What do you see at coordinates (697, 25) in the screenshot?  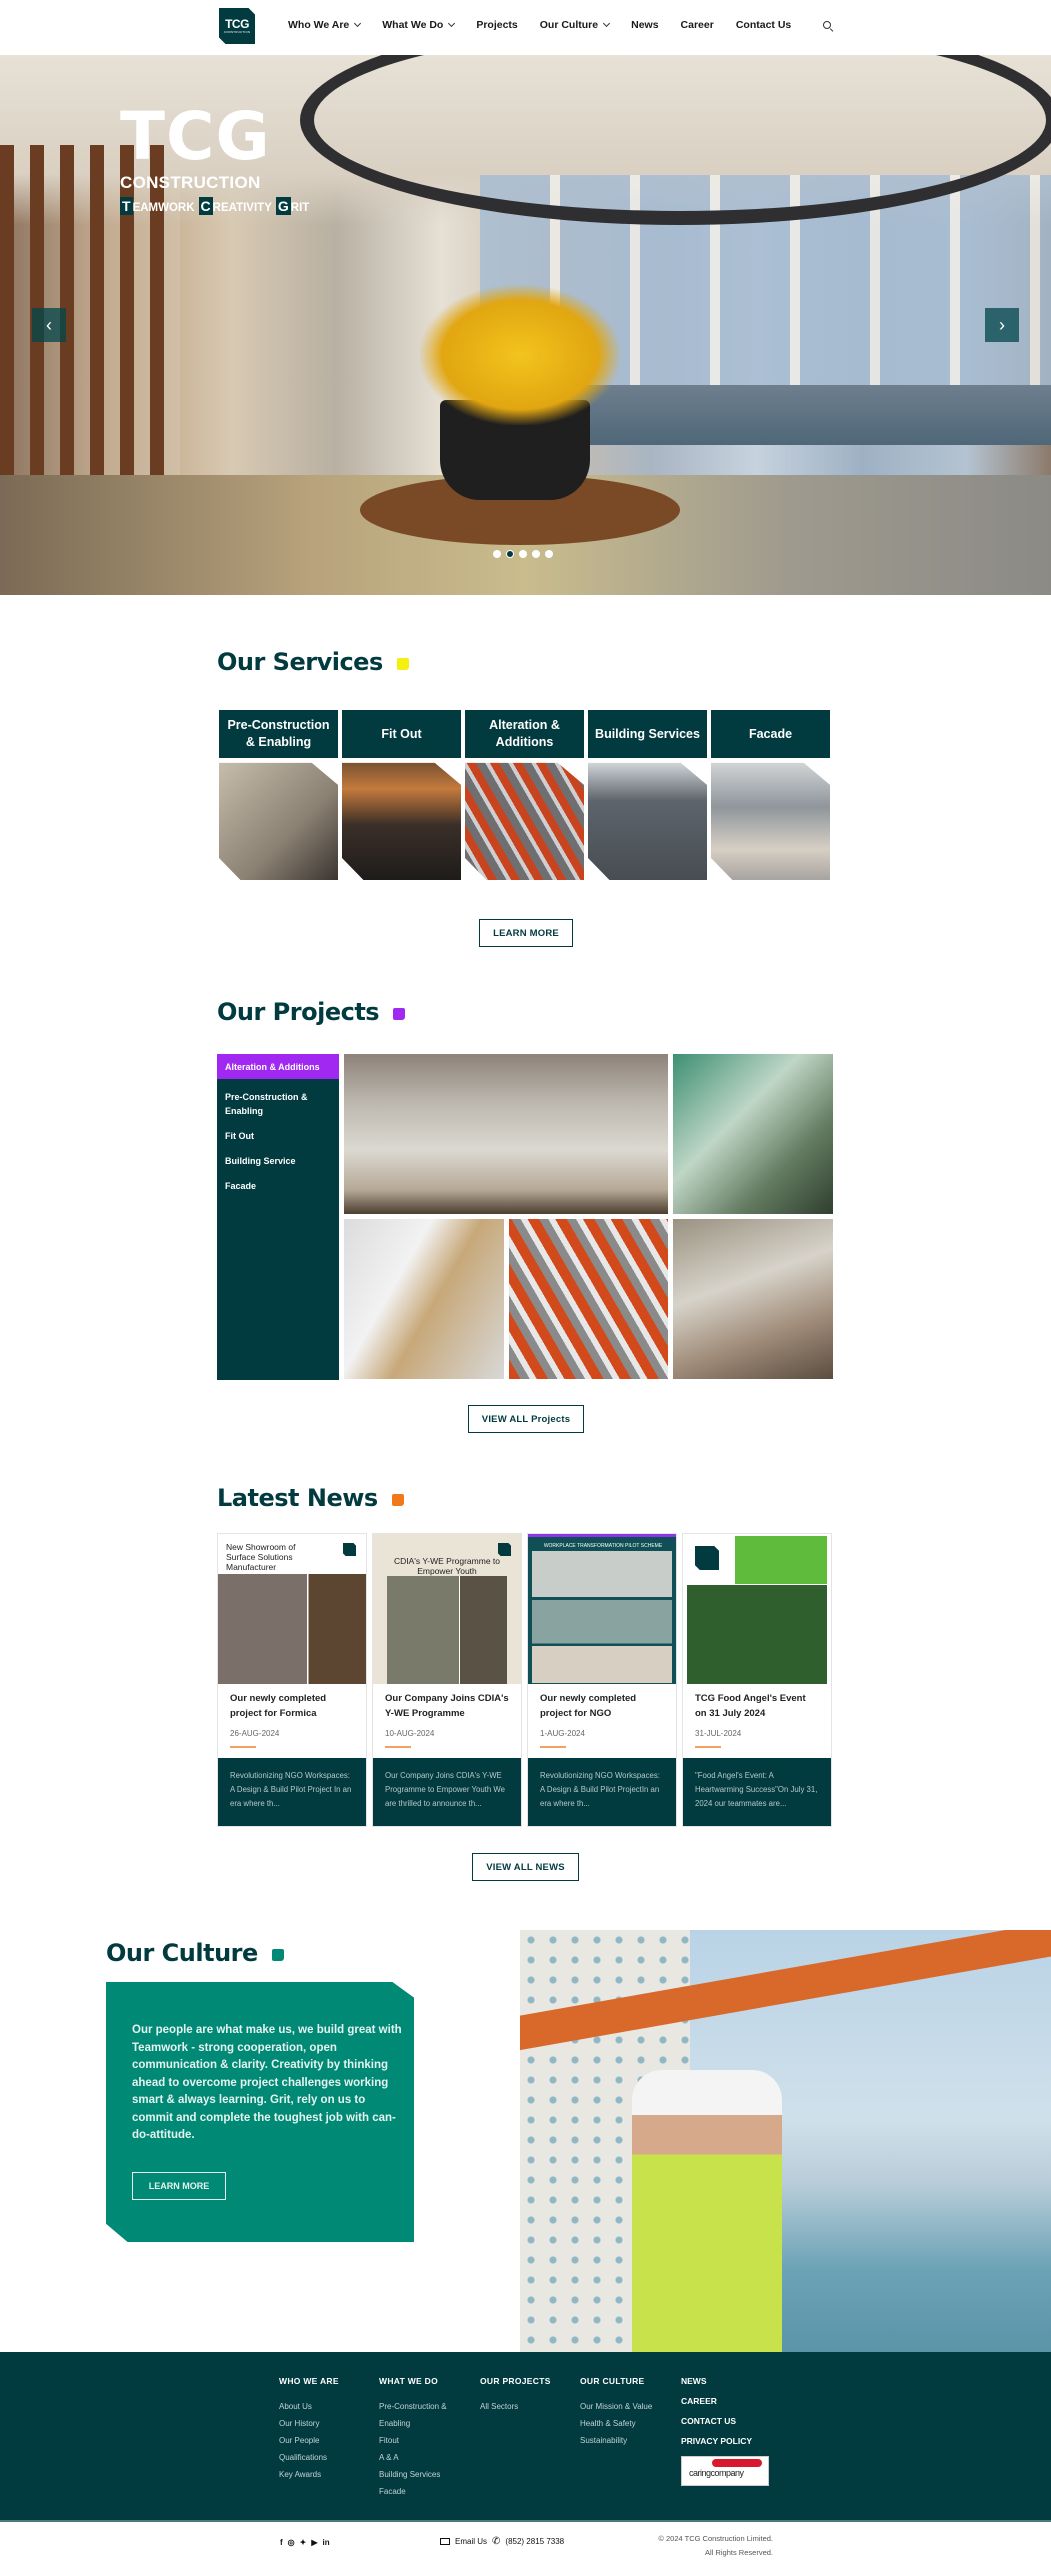 I see `nav-career: Career` at bounding box center [697, 25].